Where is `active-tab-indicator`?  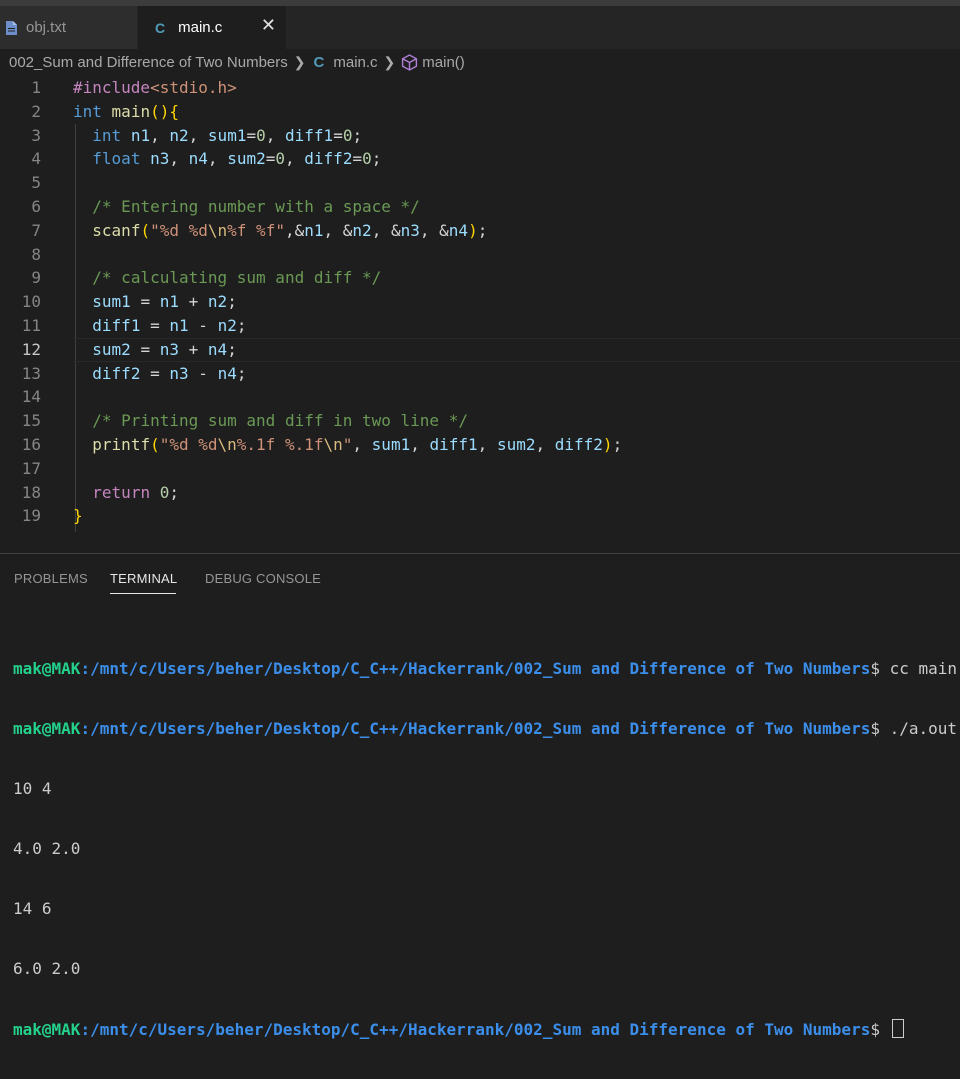 active-tab-indicator is located at coordinates (143, 593).